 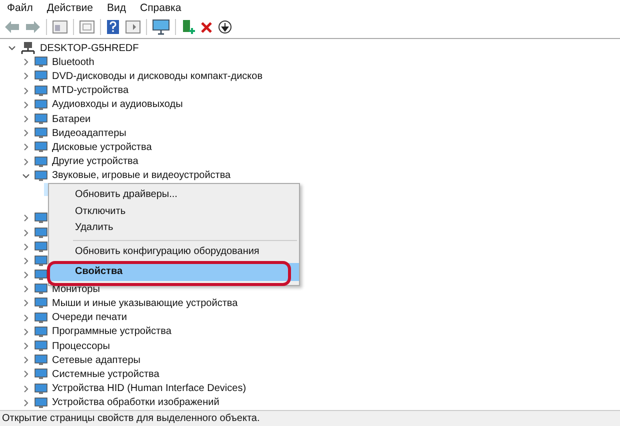 I want to click on tree-item: Программные устройства, so click(x=112, y=332).